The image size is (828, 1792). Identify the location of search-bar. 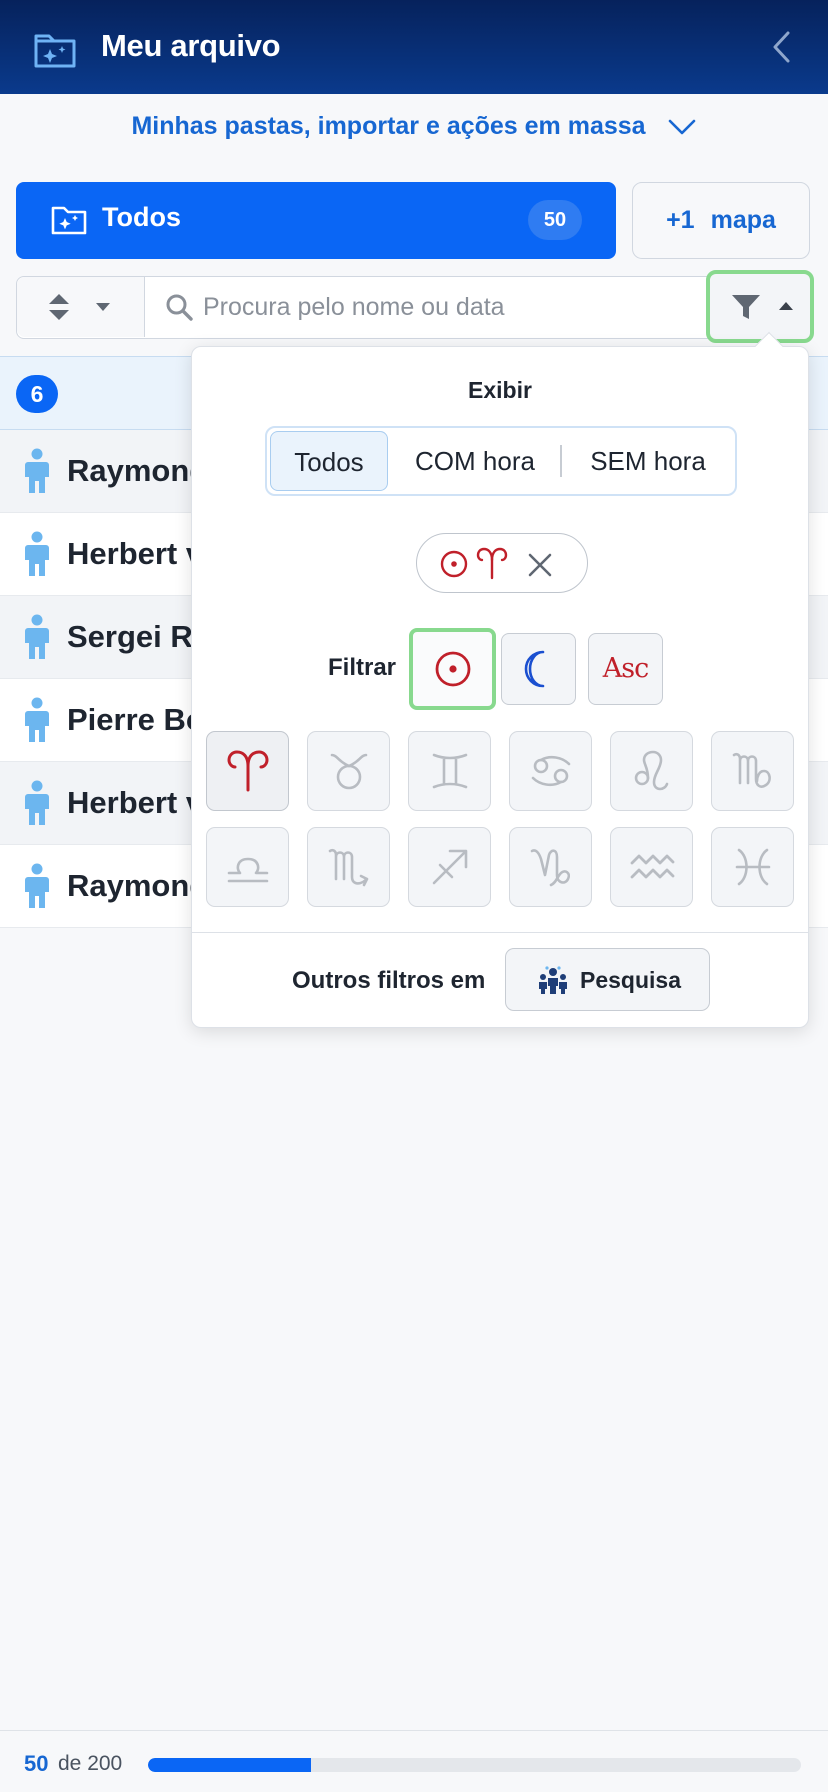
(414, 307).